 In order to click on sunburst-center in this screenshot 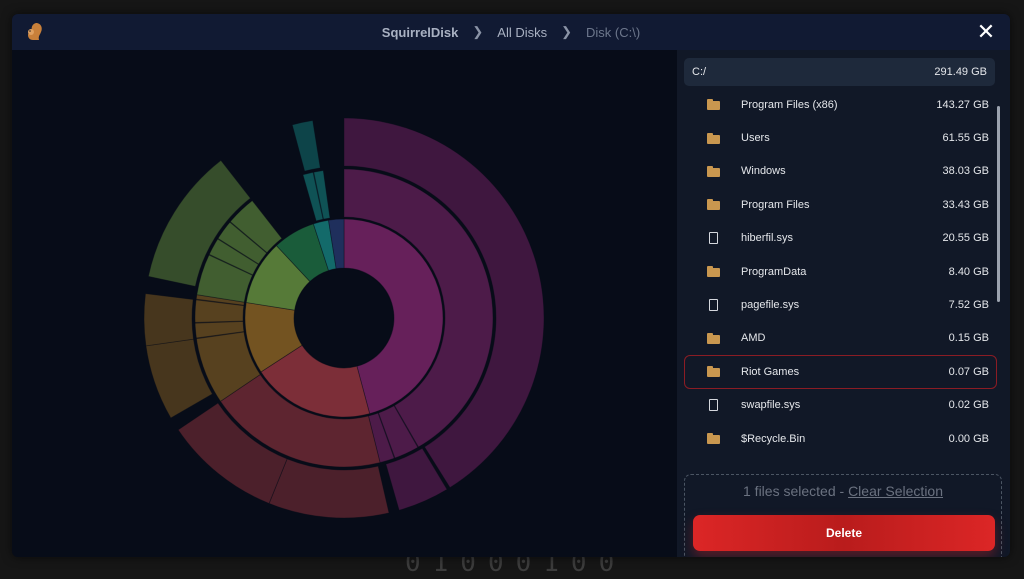, I will do `click(344, 318)`.